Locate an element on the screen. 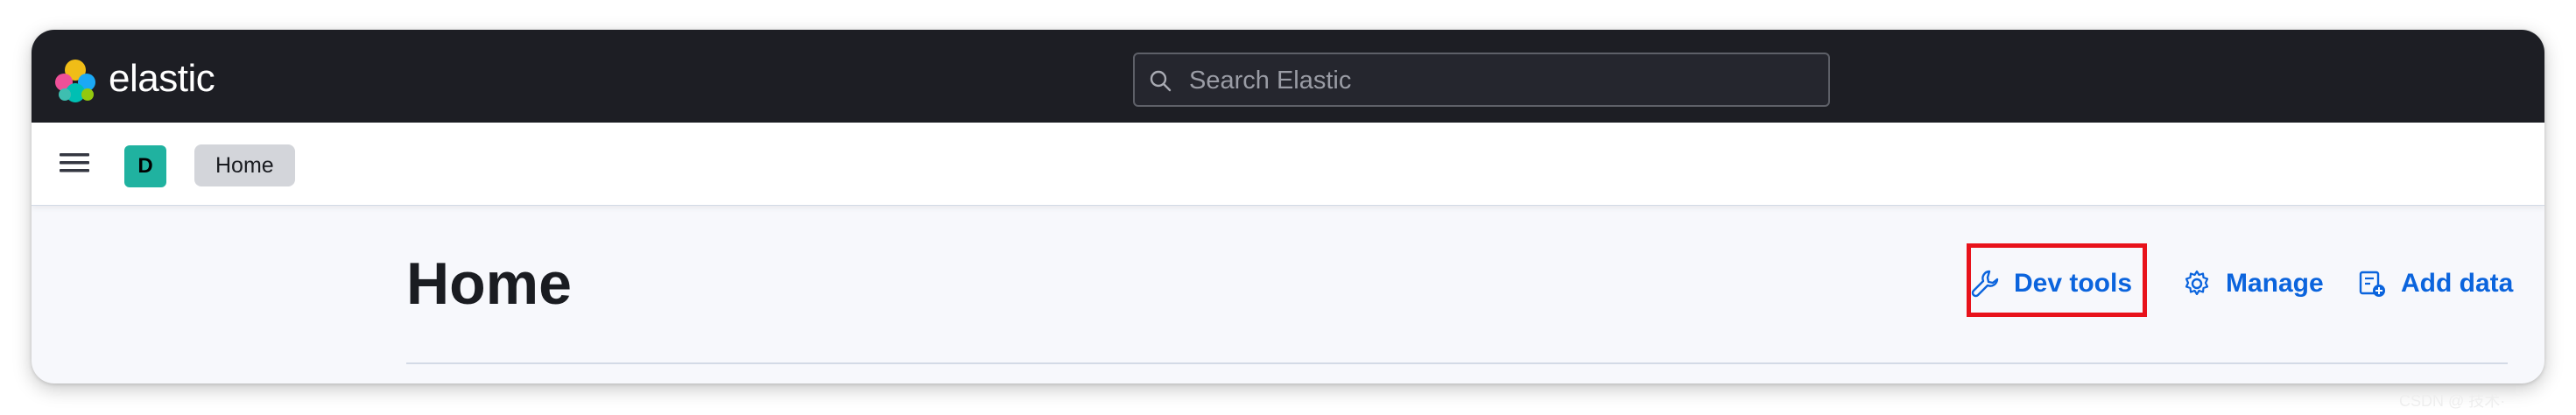  space-avatar: D is located at coordinates (145, 166).